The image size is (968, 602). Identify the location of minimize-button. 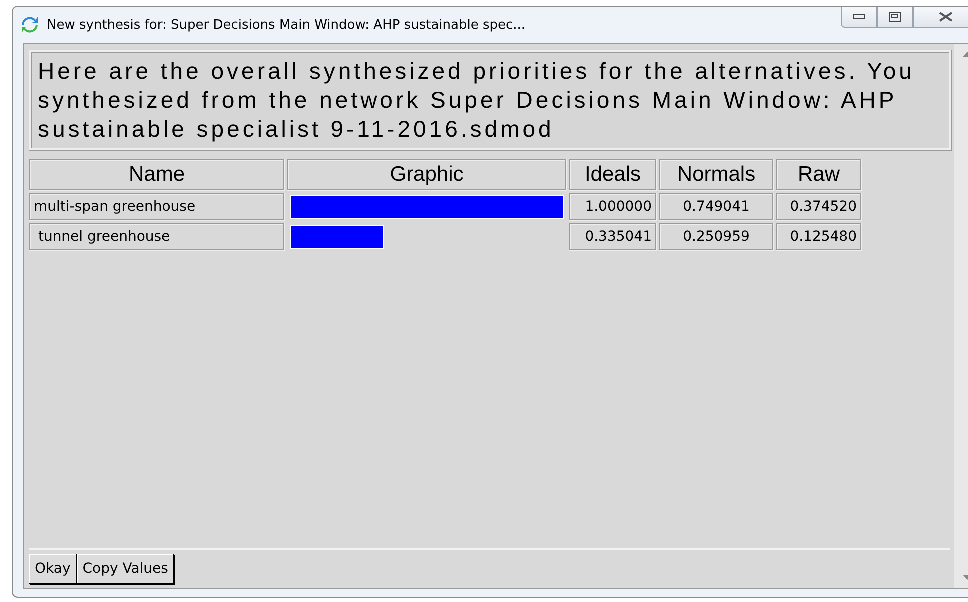
(859, 17).